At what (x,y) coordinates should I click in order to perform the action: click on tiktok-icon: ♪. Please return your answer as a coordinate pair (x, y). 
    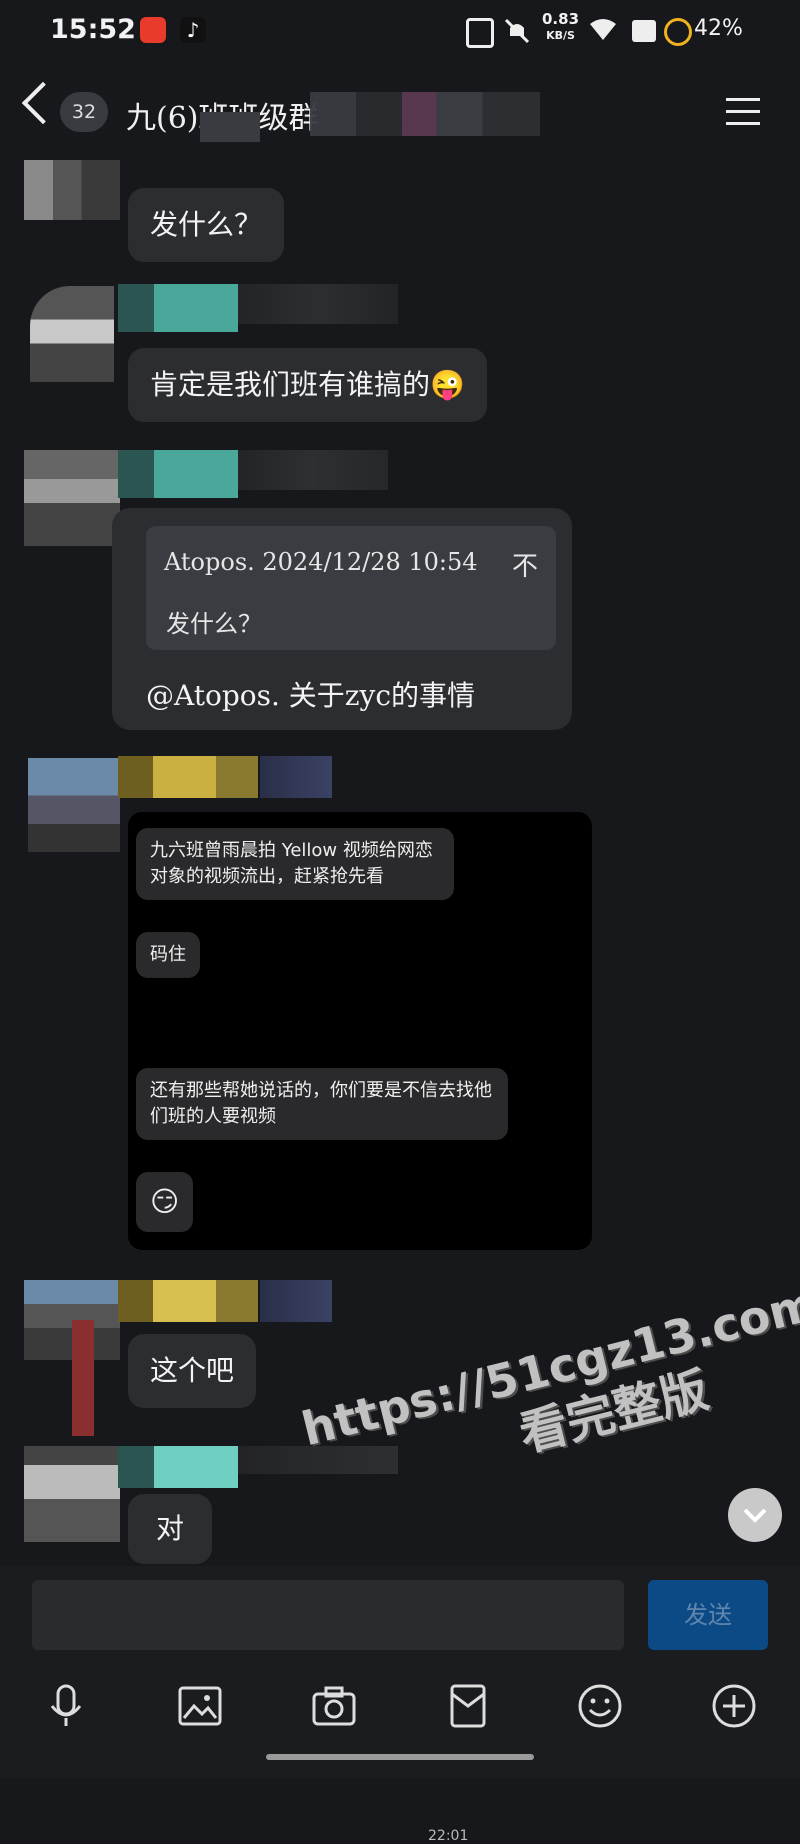
    Looking at the image, I should click on (193, 30).